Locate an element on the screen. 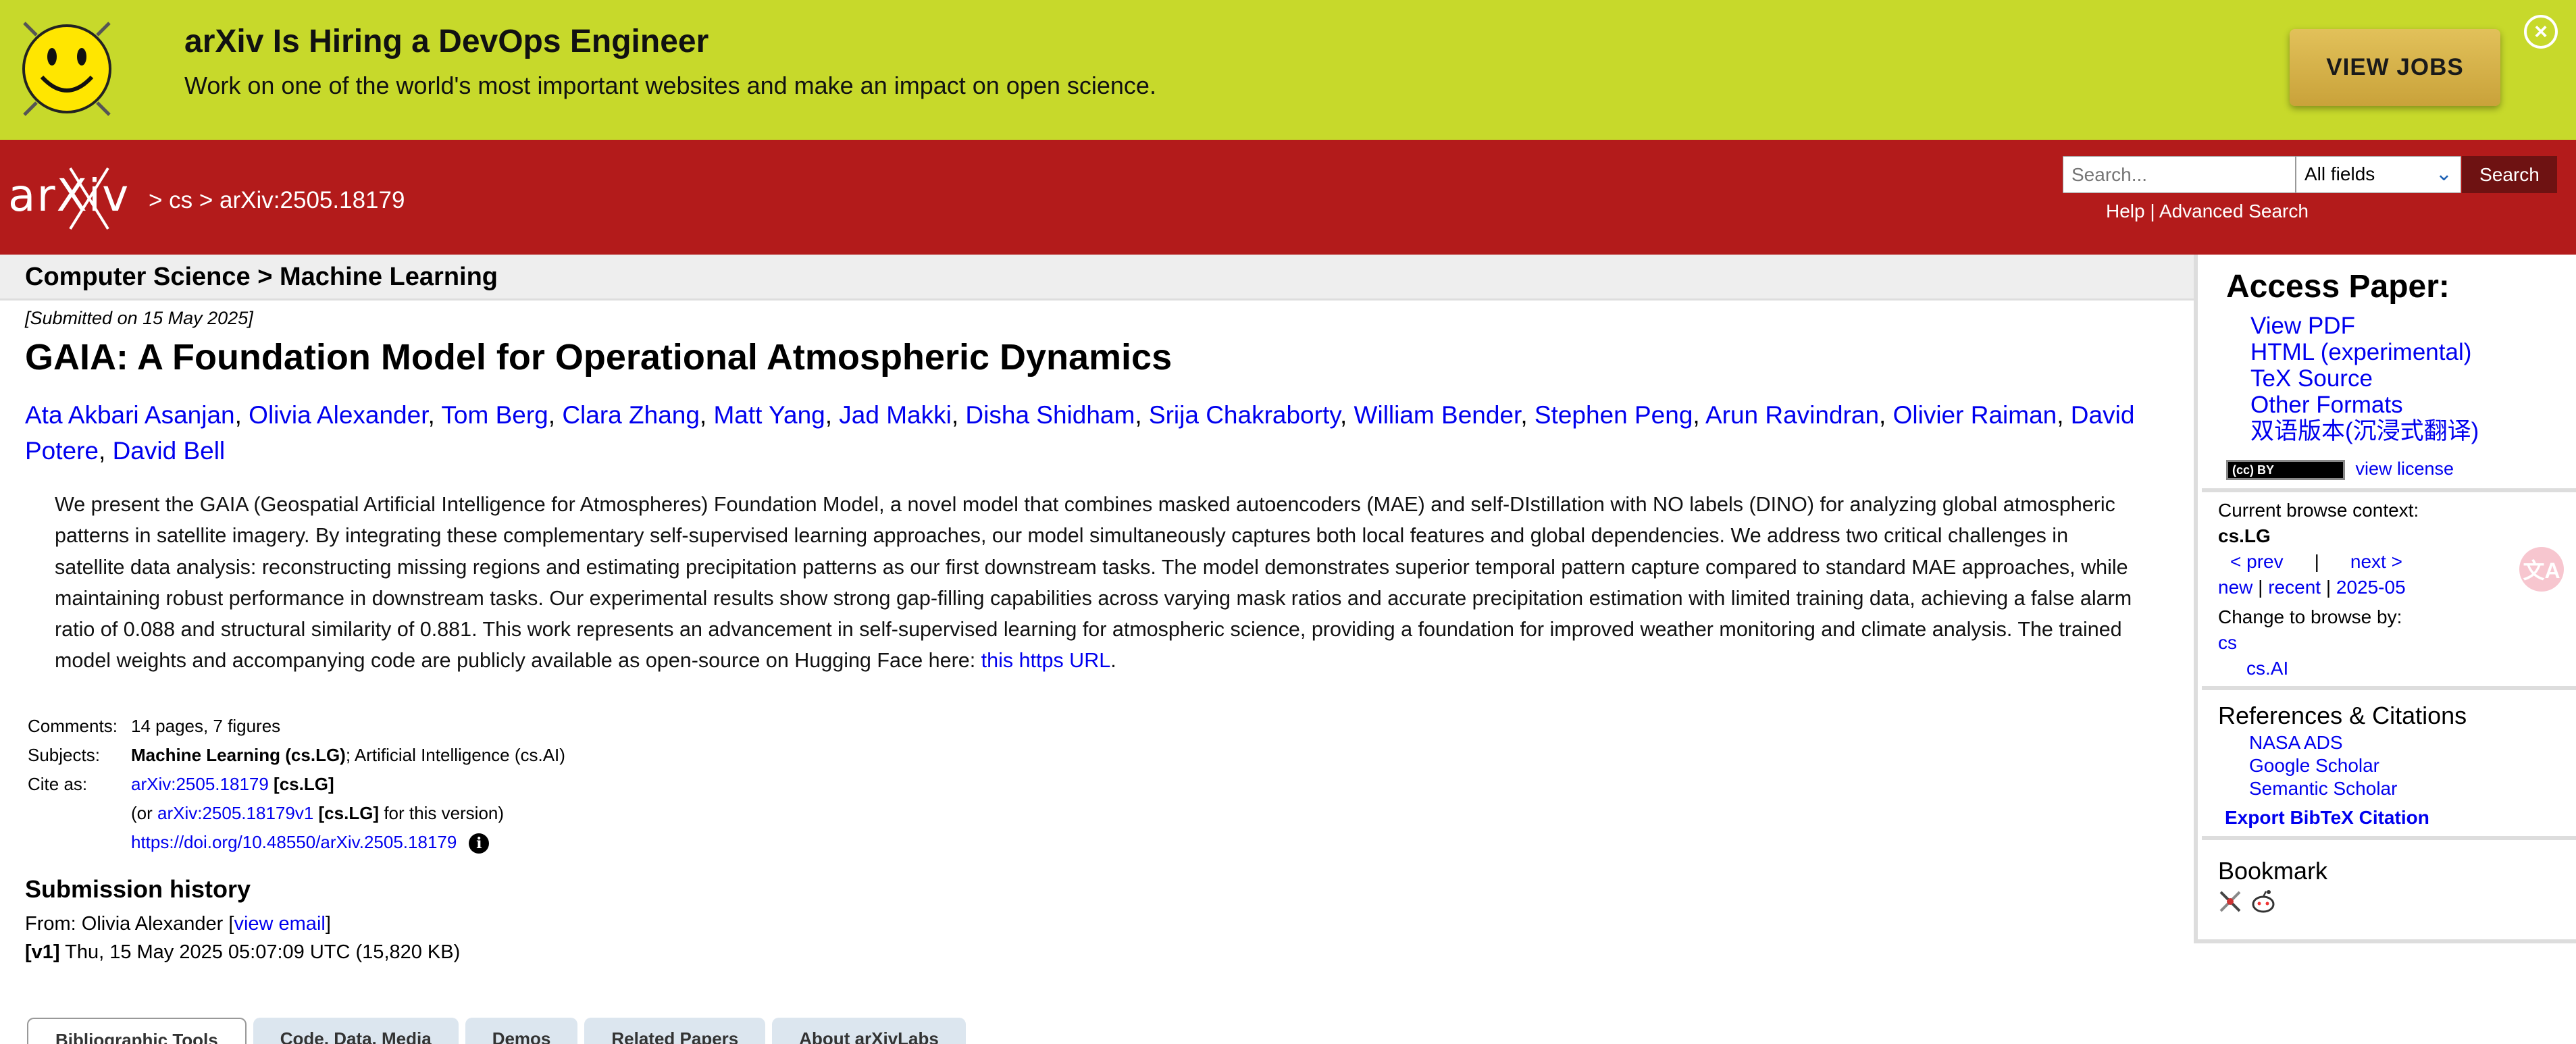  browse-cs-ai-link: cs.AI is located at coordinates (2267, 668).